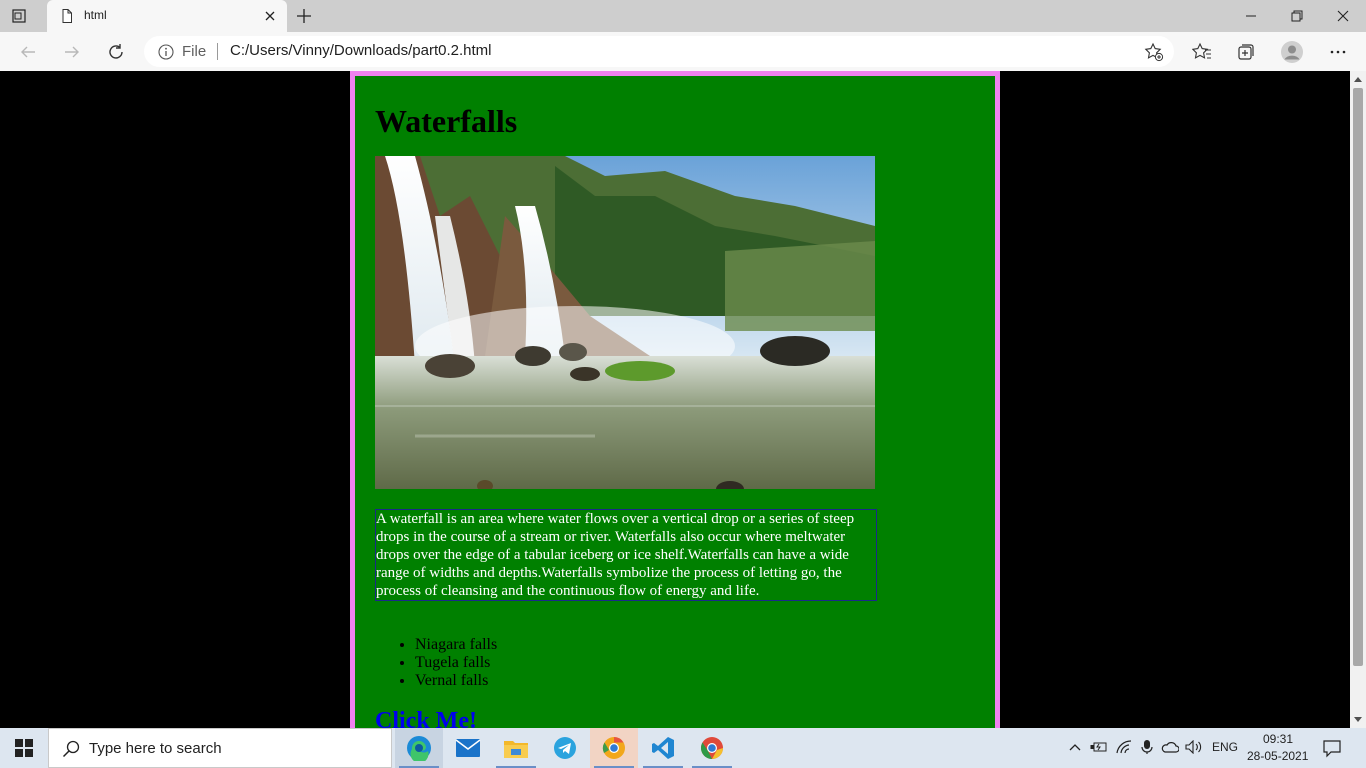 The height and width of the screenshot is (768, 1366). What do you see at coordinates (663, 748) in the screenshot?
I see `vscode-icon` at bounding box center [663, 748].